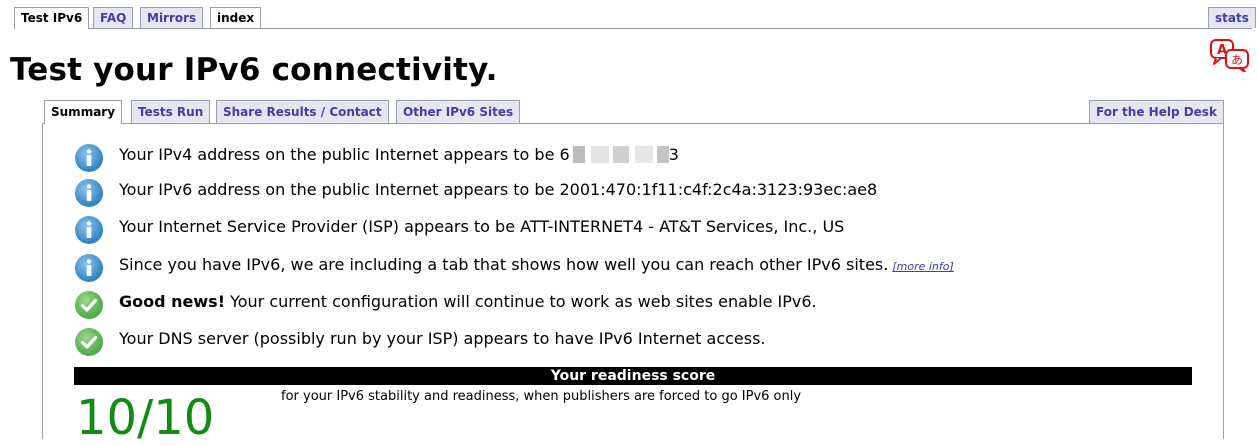 The width and height of the screenshot is (1258, 446). I want to click on top-nav-divider, so click(633, 28).